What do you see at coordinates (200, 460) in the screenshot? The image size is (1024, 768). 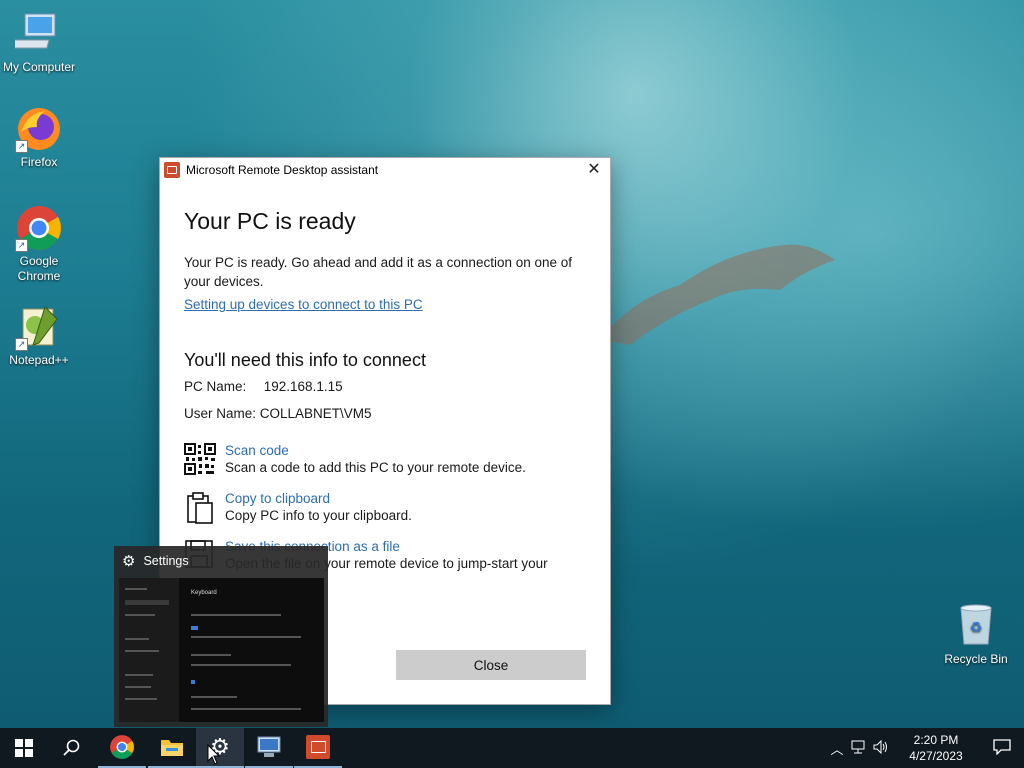 I see `qr-code-icon` at bounding box center [200, 460].